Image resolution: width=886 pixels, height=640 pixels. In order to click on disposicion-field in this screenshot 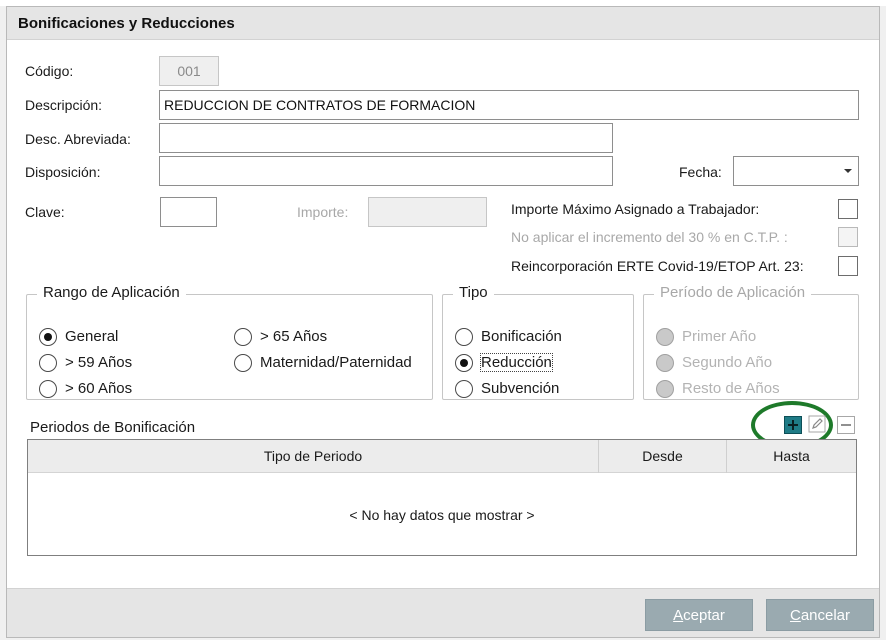, I will do `click(386, 171)`.